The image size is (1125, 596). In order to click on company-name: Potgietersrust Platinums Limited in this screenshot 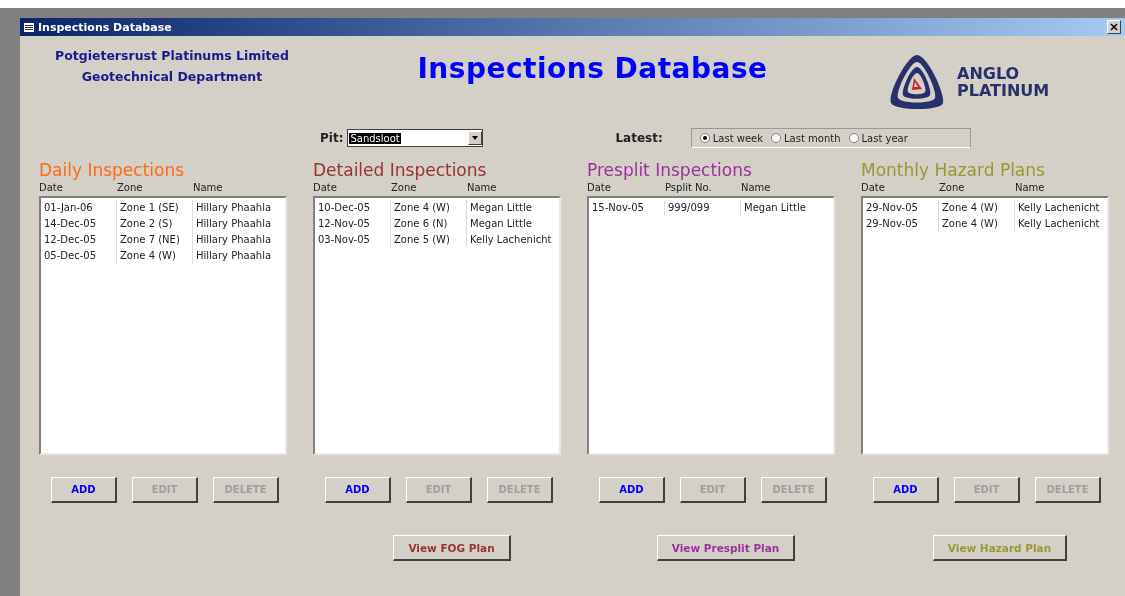, I will do `click(171, 55)`.